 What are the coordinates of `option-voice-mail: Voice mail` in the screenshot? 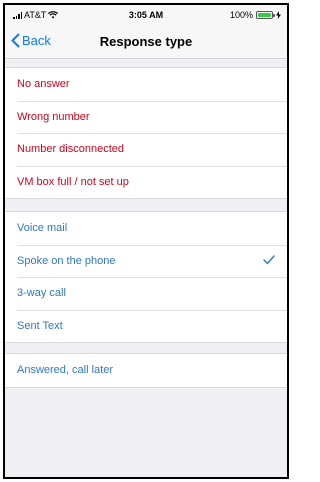 It's located at (146, 228).